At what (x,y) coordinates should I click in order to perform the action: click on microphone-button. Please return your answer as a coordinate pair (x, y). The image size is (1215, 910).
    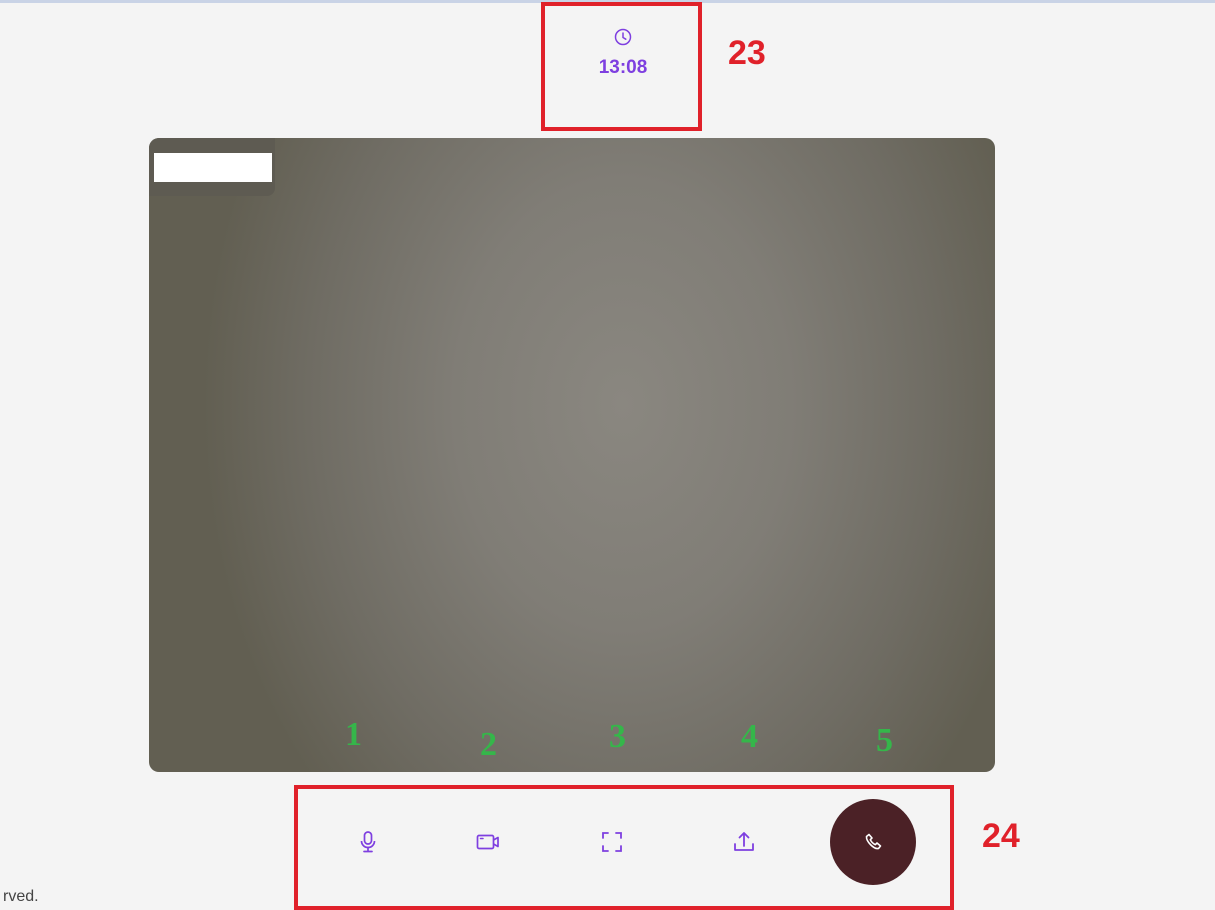
    Looking at the image, I should click on (368, 842).